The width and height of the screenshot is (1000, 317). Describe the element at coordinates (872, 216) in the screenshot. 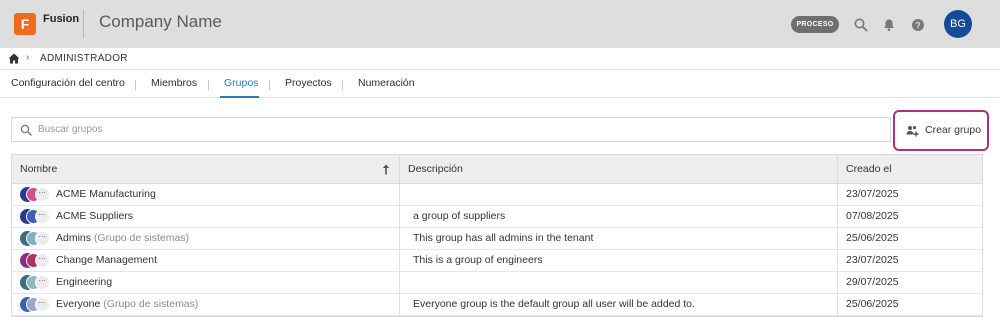

I see `group-created-date: 07/08/2025` at that location.